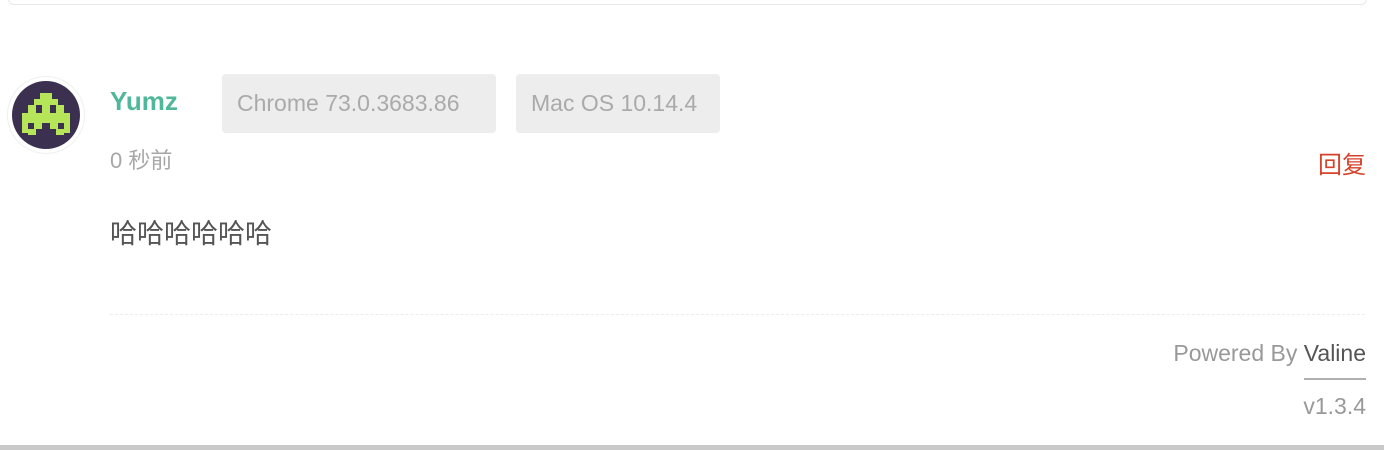 The image size is (1384, 450). I want to click on avatar, so click(46, 115).